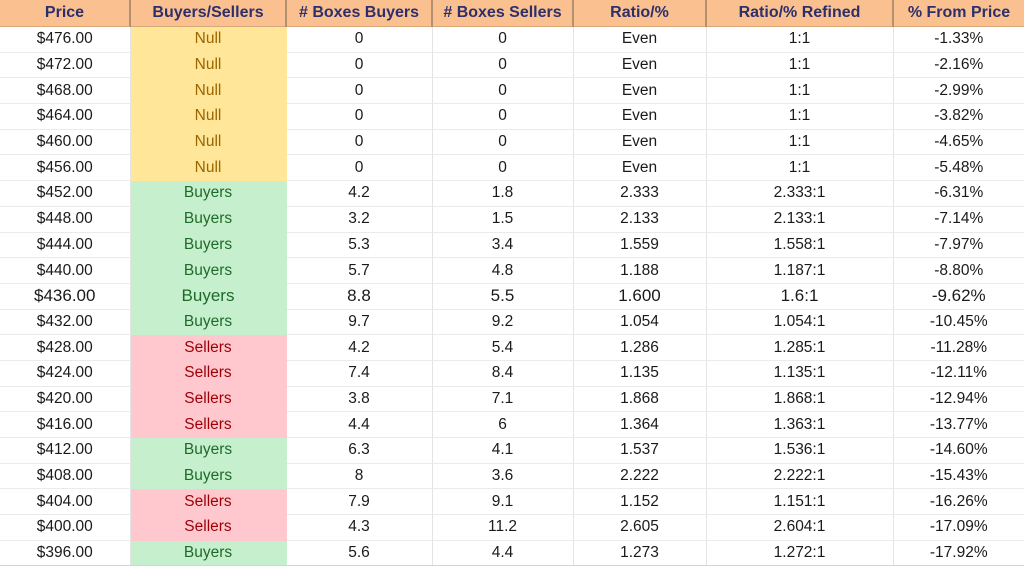  What do you see at coordinates (958, 502) in the screenshot?
I see `cell-from-price: -16.26%` at bounding box center [958, 502].